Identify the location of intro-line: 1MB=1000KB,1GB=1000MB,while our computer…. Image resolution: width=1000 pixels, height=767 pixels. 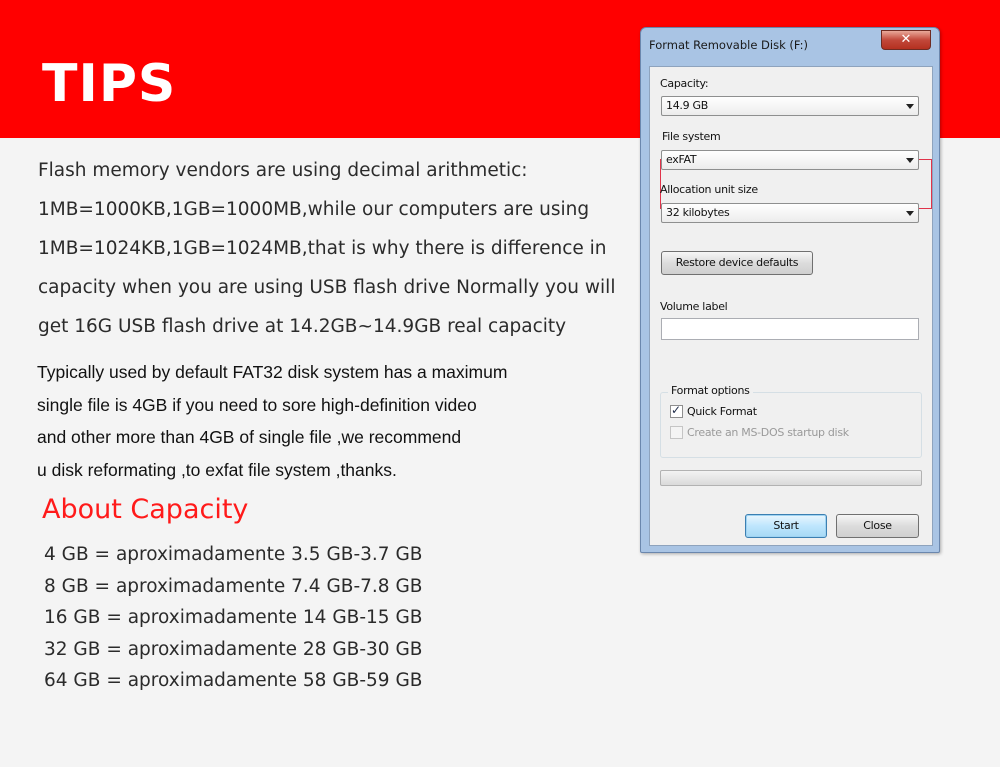
(314, 209).